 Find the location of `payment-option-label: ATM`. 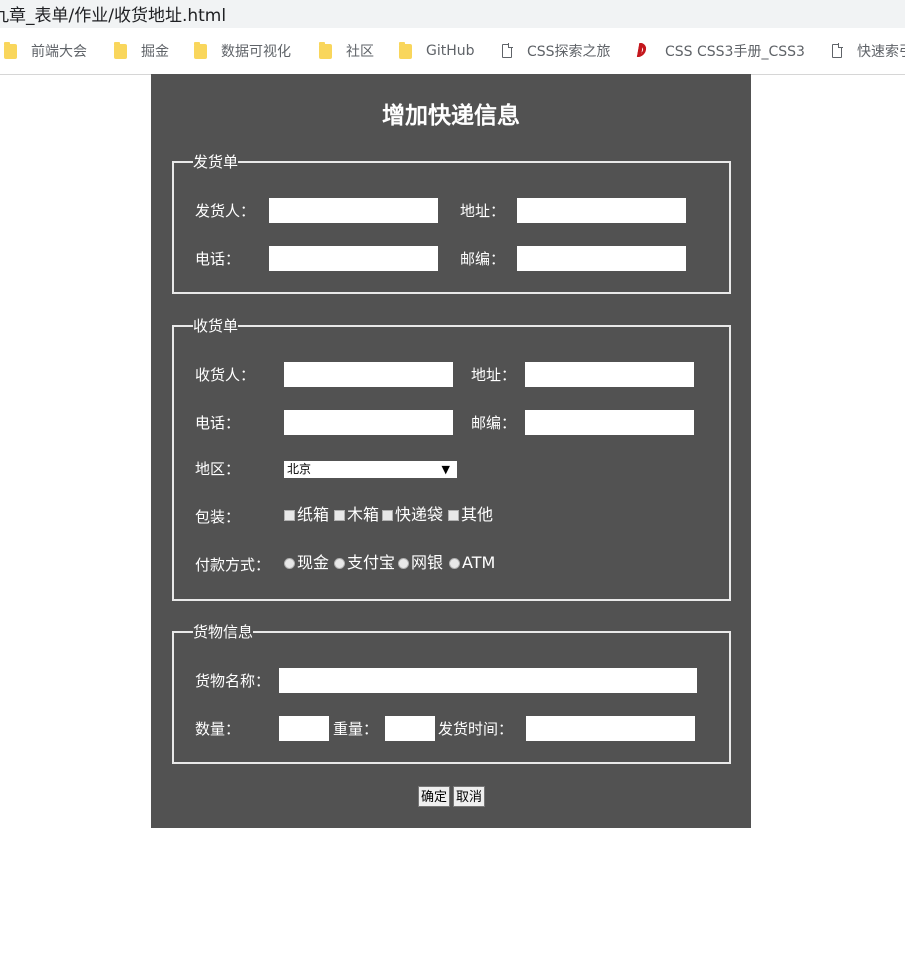

payment-option-label: ATM is located at coordinates (479, 562).